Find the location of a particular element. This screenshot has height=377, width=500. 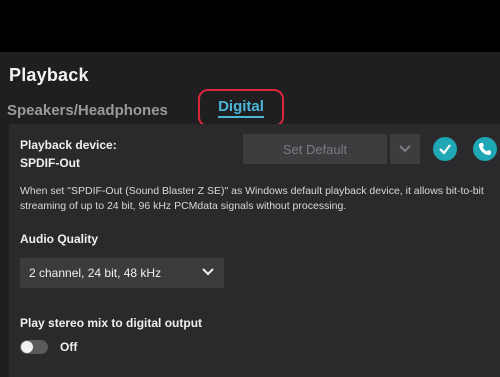

playback-device-label: Playback device: is located at coordinates (68, 145).